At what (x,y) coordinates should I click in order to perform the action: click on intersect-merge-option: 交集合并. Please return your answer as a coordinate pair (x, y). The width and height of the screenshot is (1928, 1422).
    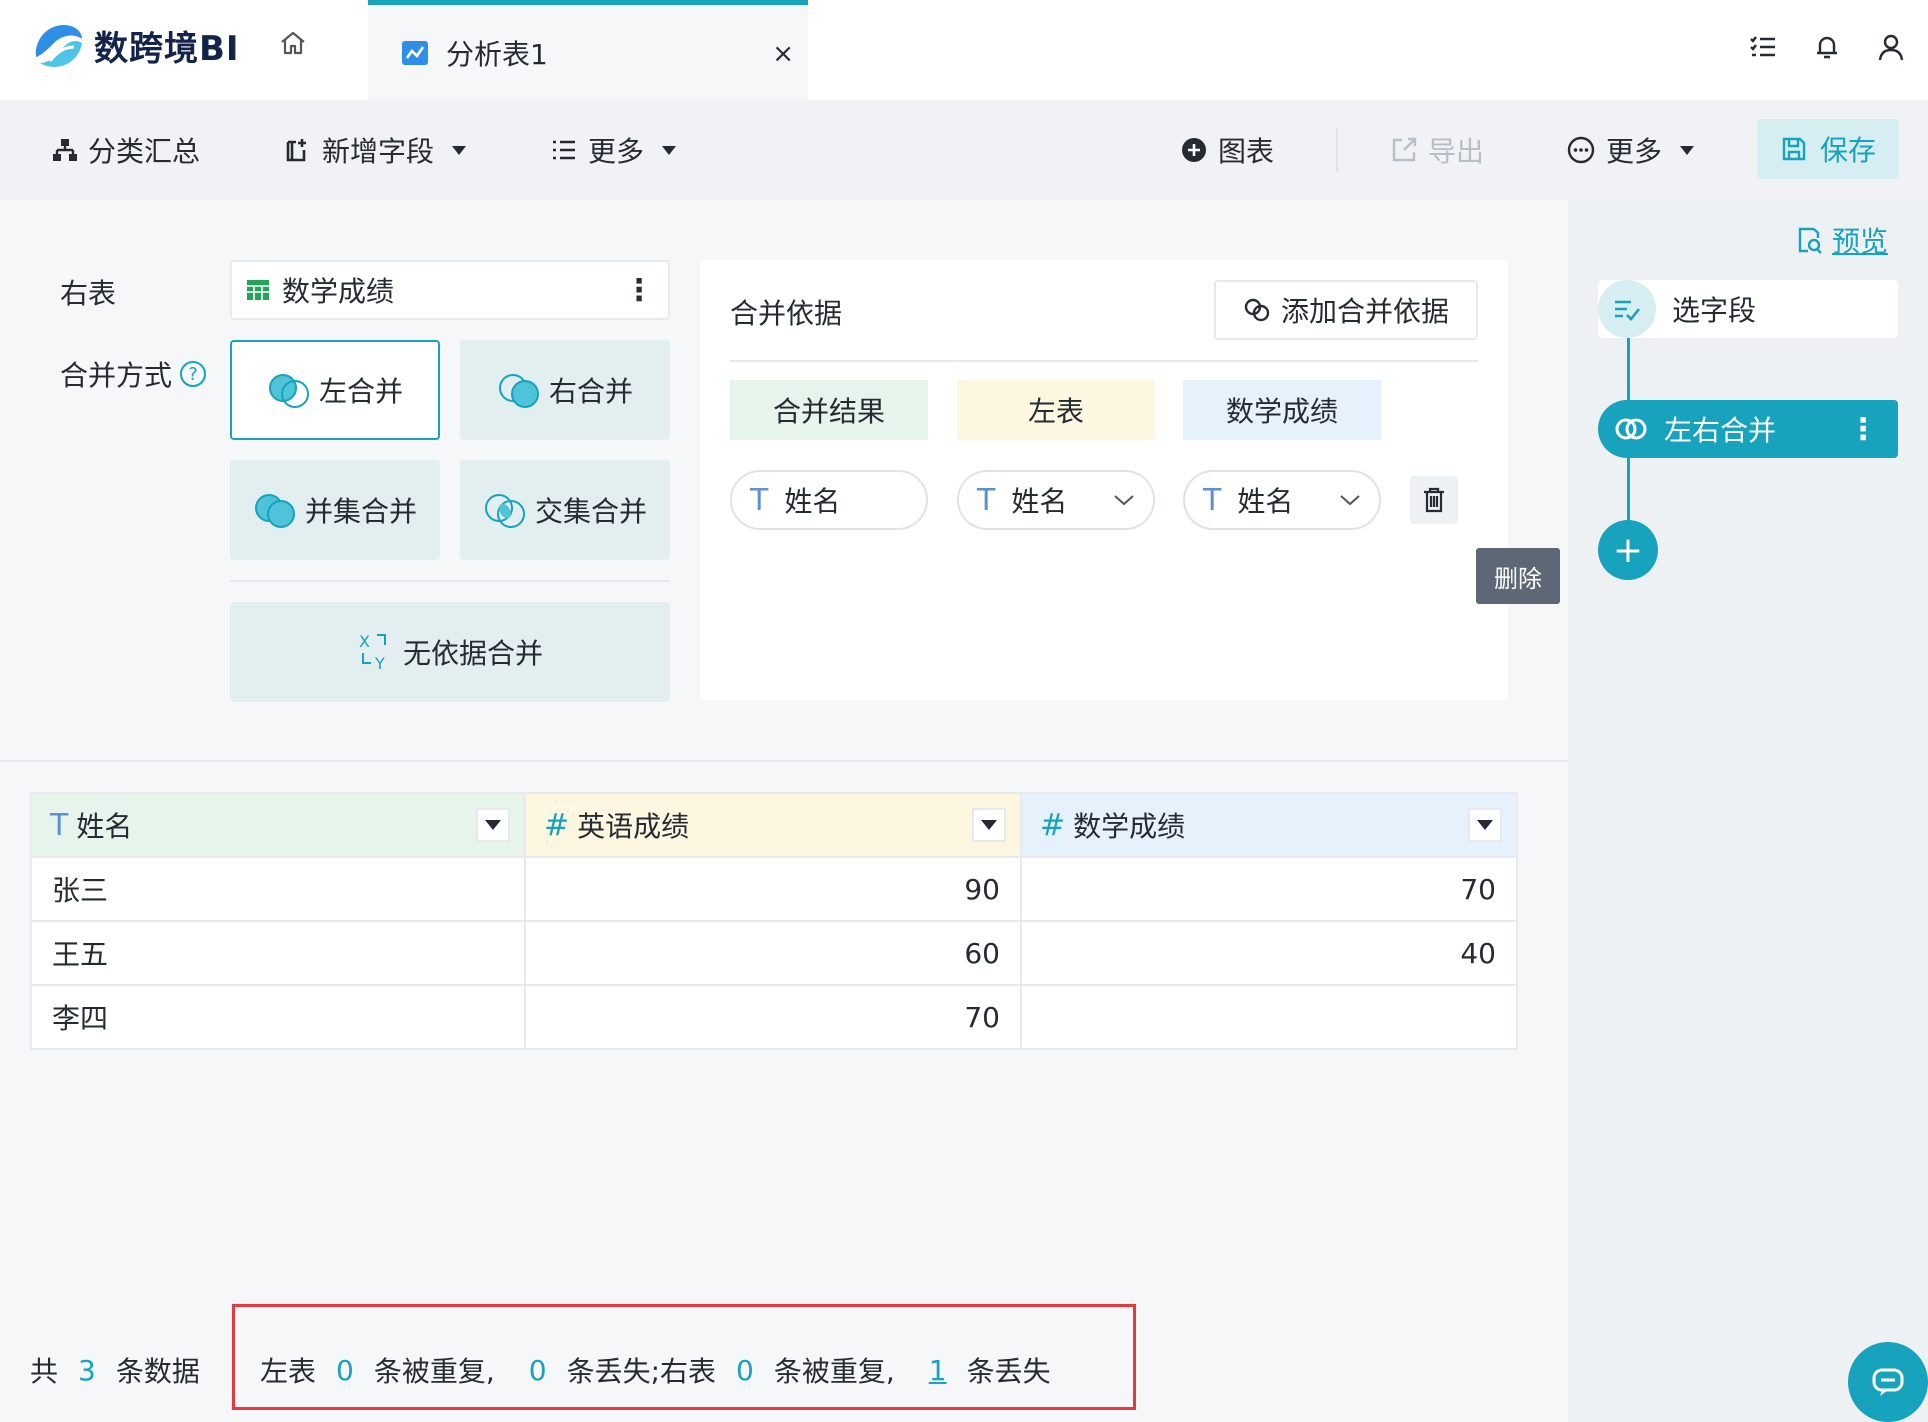
    Looking at the image, I should click on (565, 510).